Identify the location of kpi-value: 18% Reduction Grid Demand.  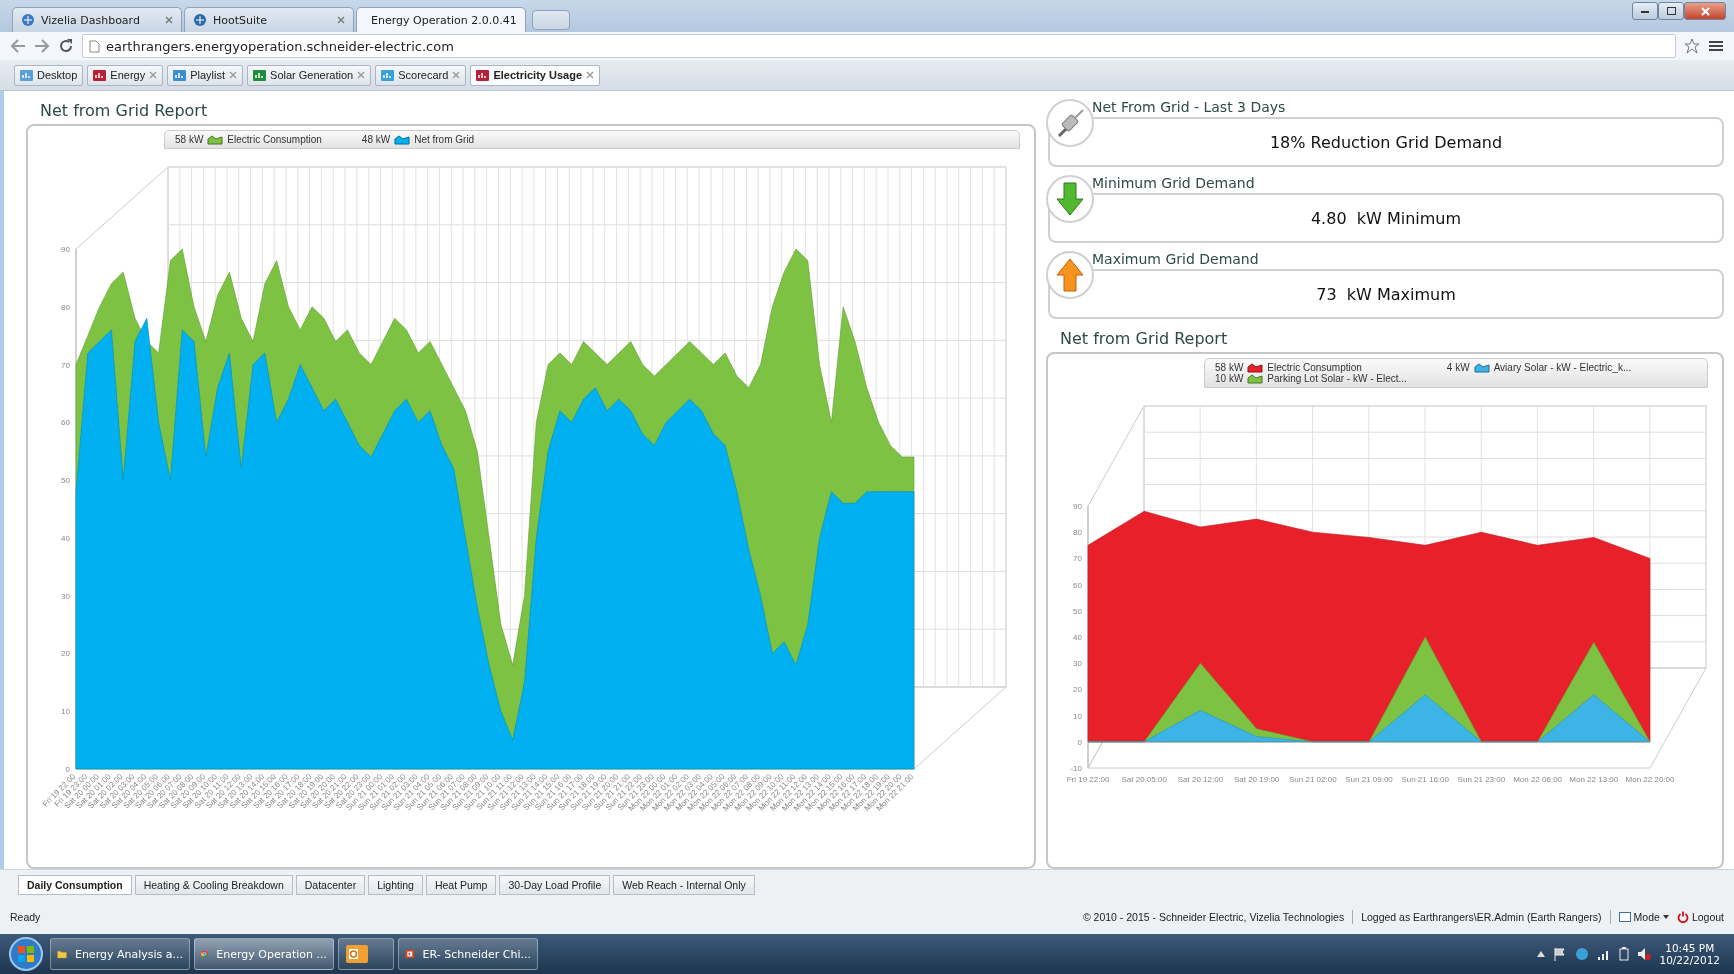
(1386, 142).